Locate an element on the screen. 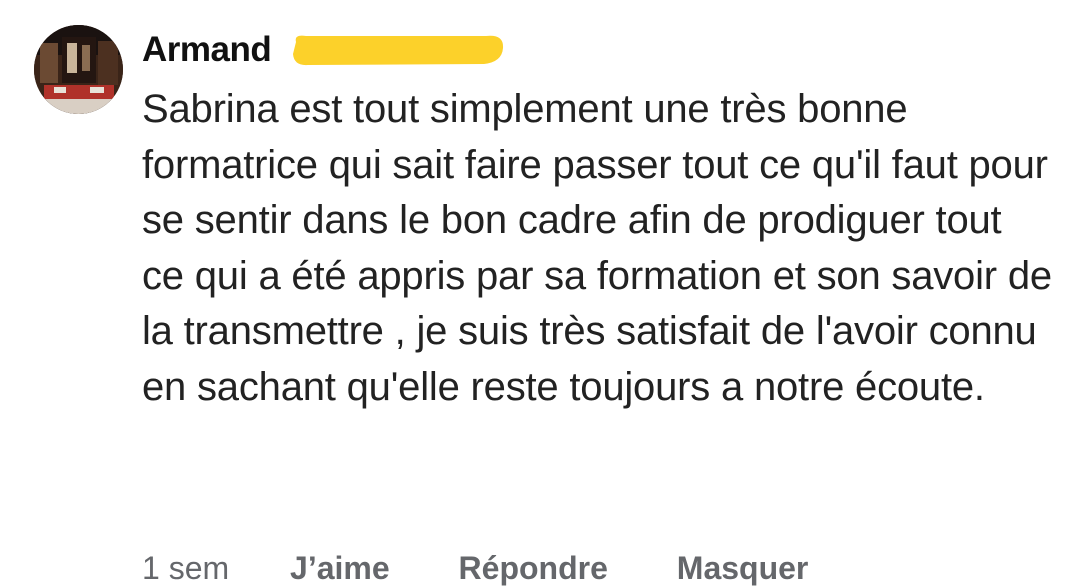 Image resolution: width=1067 pixels, height=588 pixels. avatar is located at coordinates (78, 69).